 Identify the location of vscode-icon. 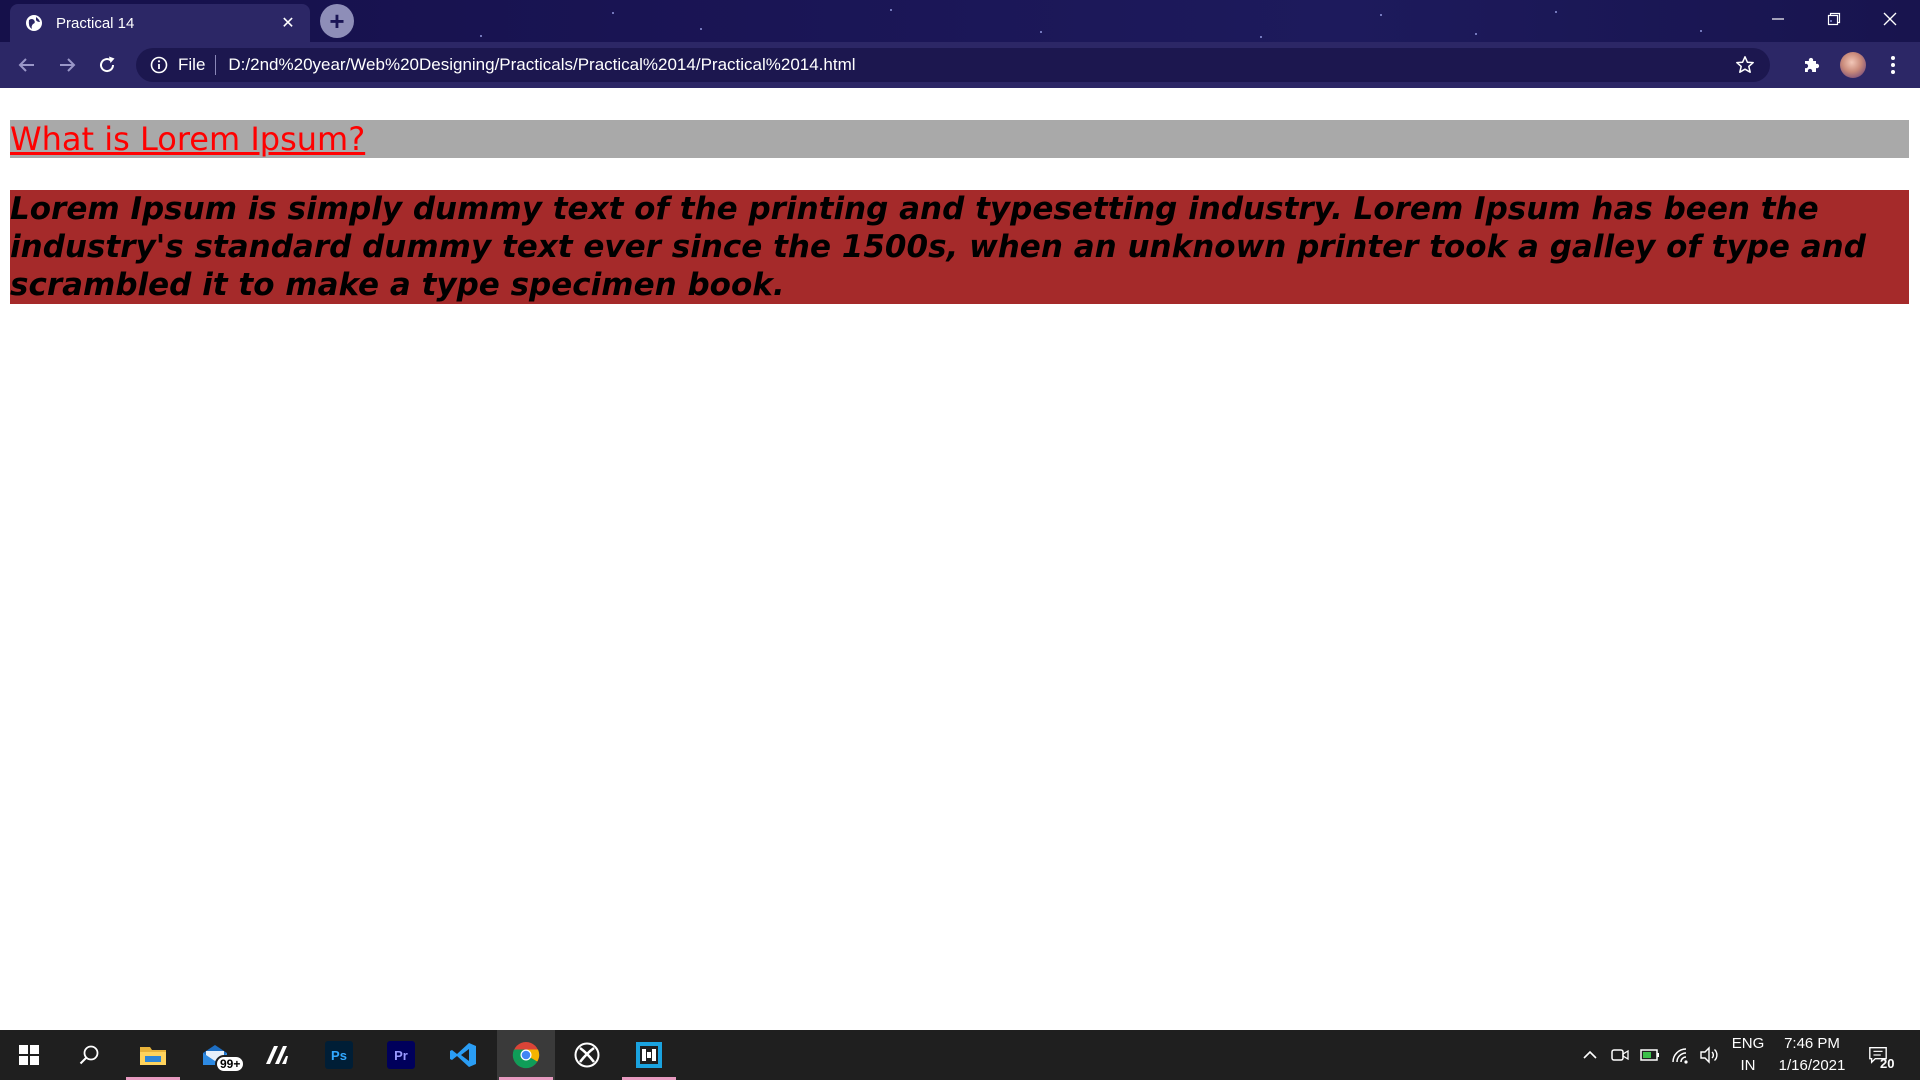
(463, 1055).